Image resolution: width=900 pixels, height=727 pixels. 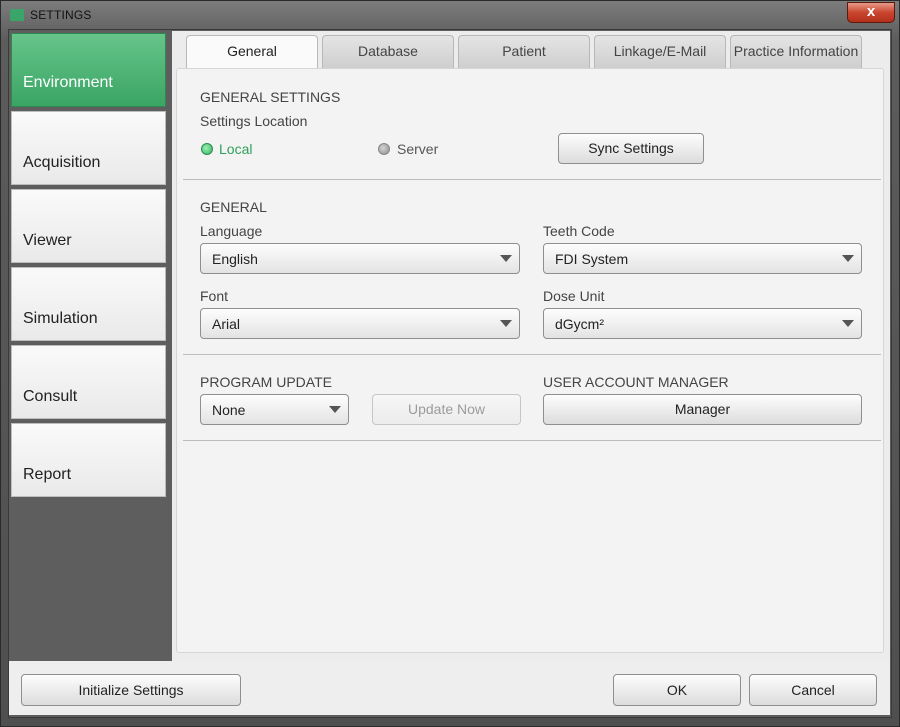 I want to click on dose-unit-select: dGycm², so click(x=702, y=323).